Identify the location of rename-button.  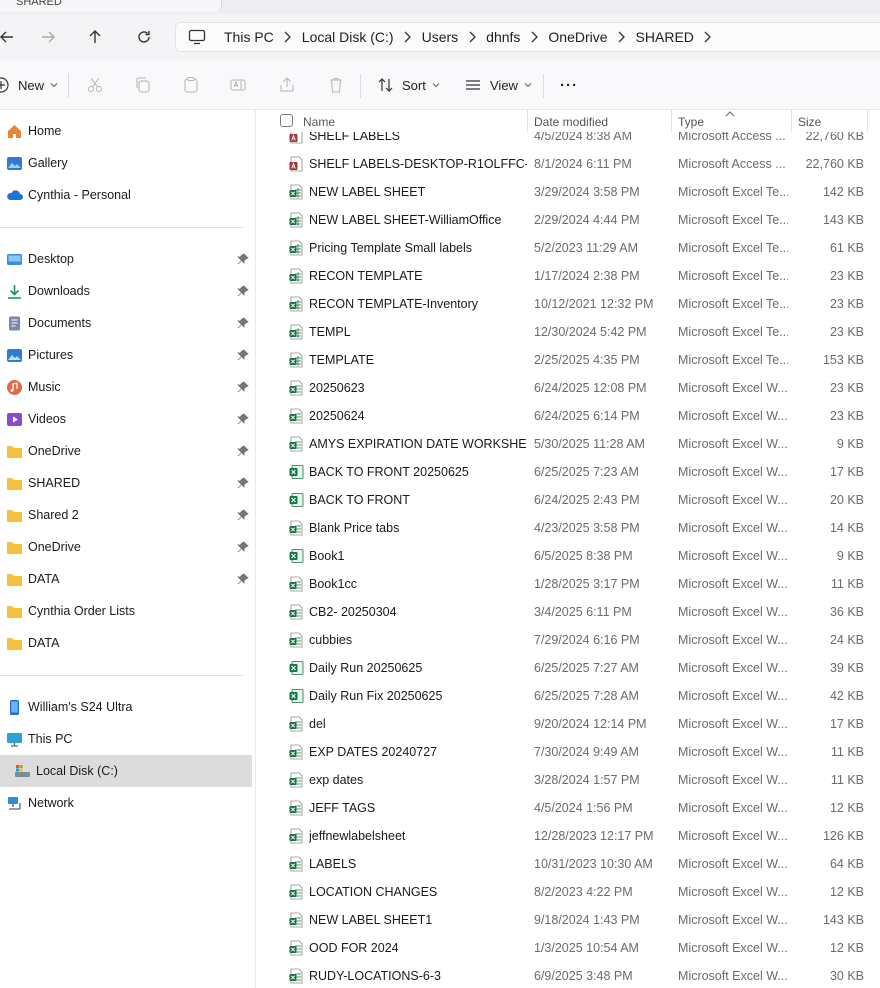
(238, 85).